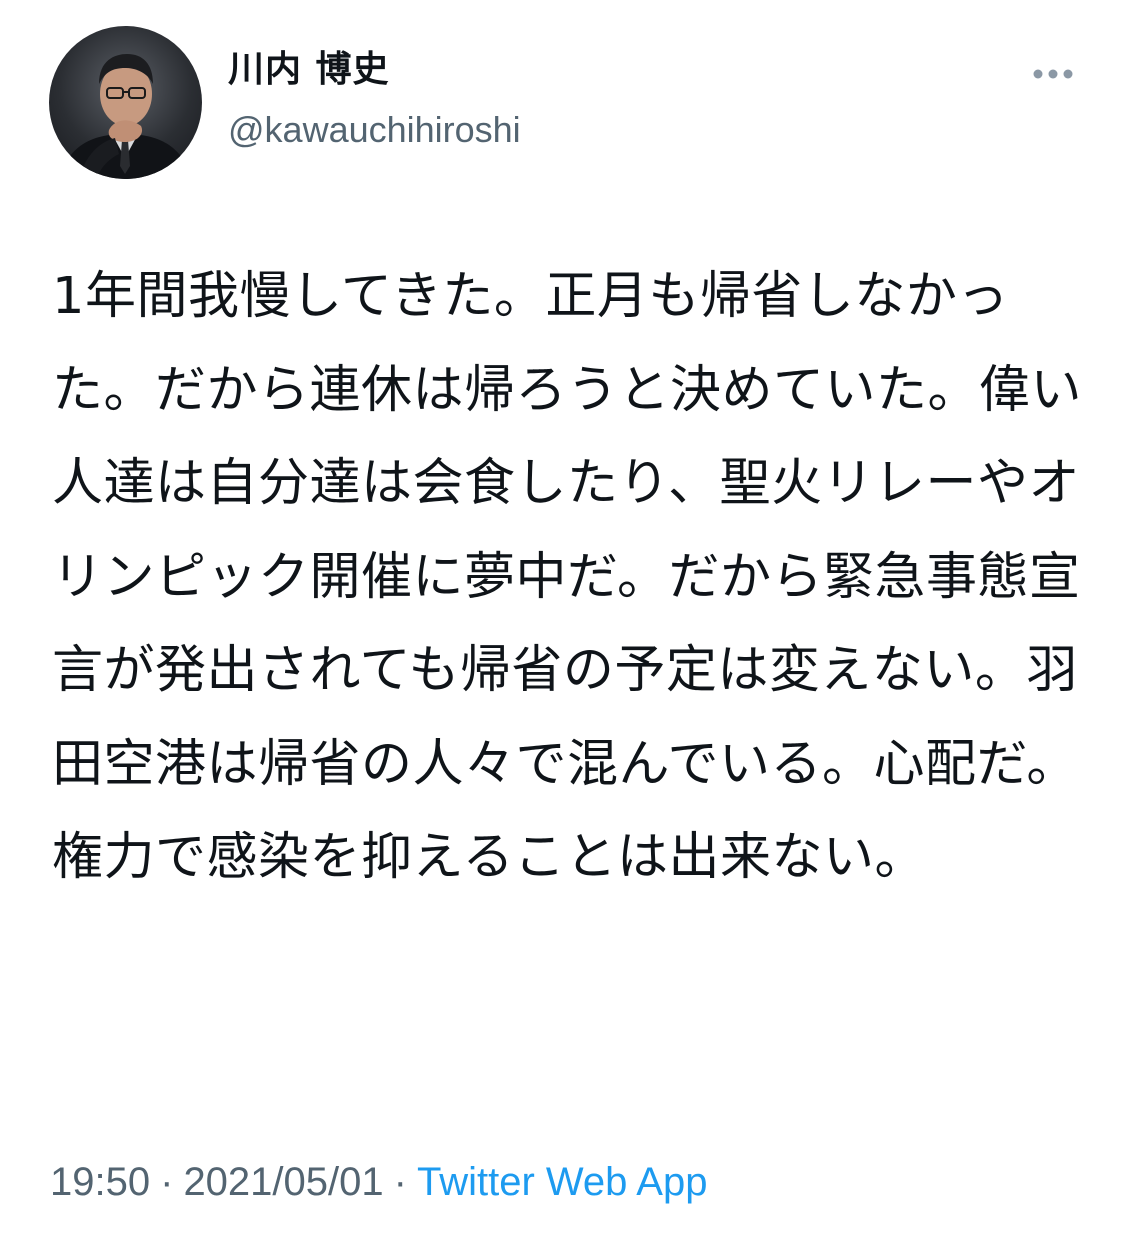  I want to click on avatar, so click(125, 102).